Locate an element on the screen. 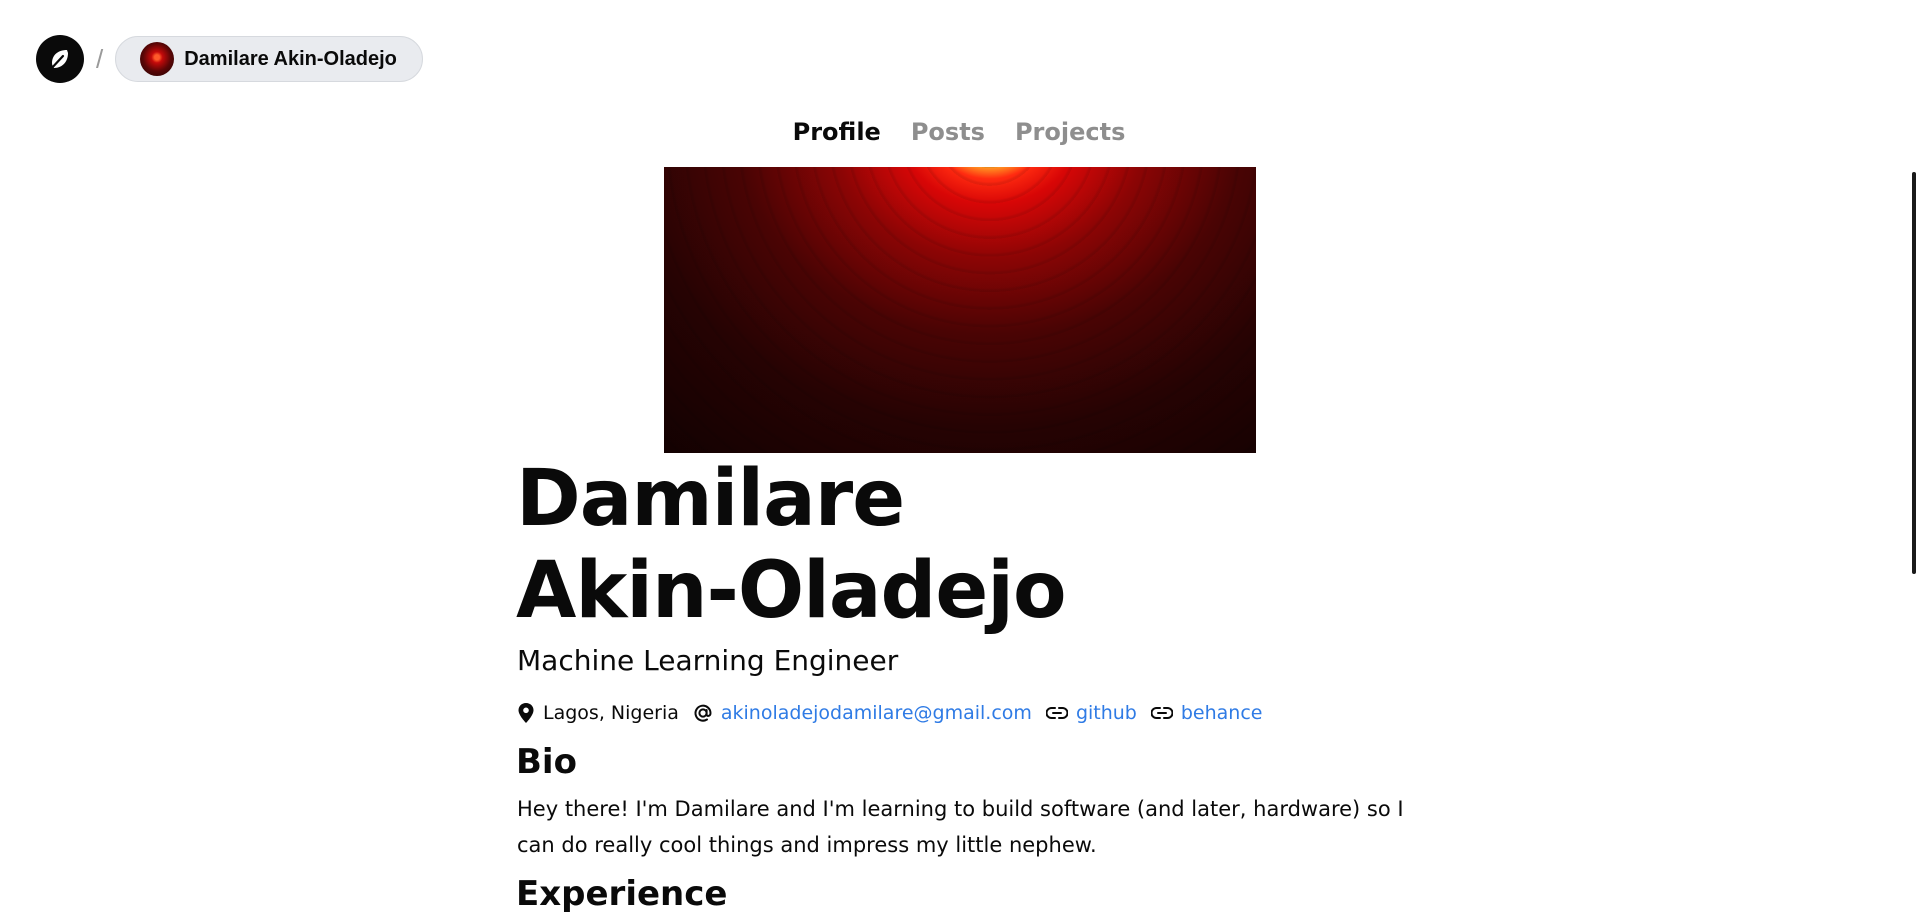 The image size is (1918, 914). github-item: github is located at coordinates (1091, 713).